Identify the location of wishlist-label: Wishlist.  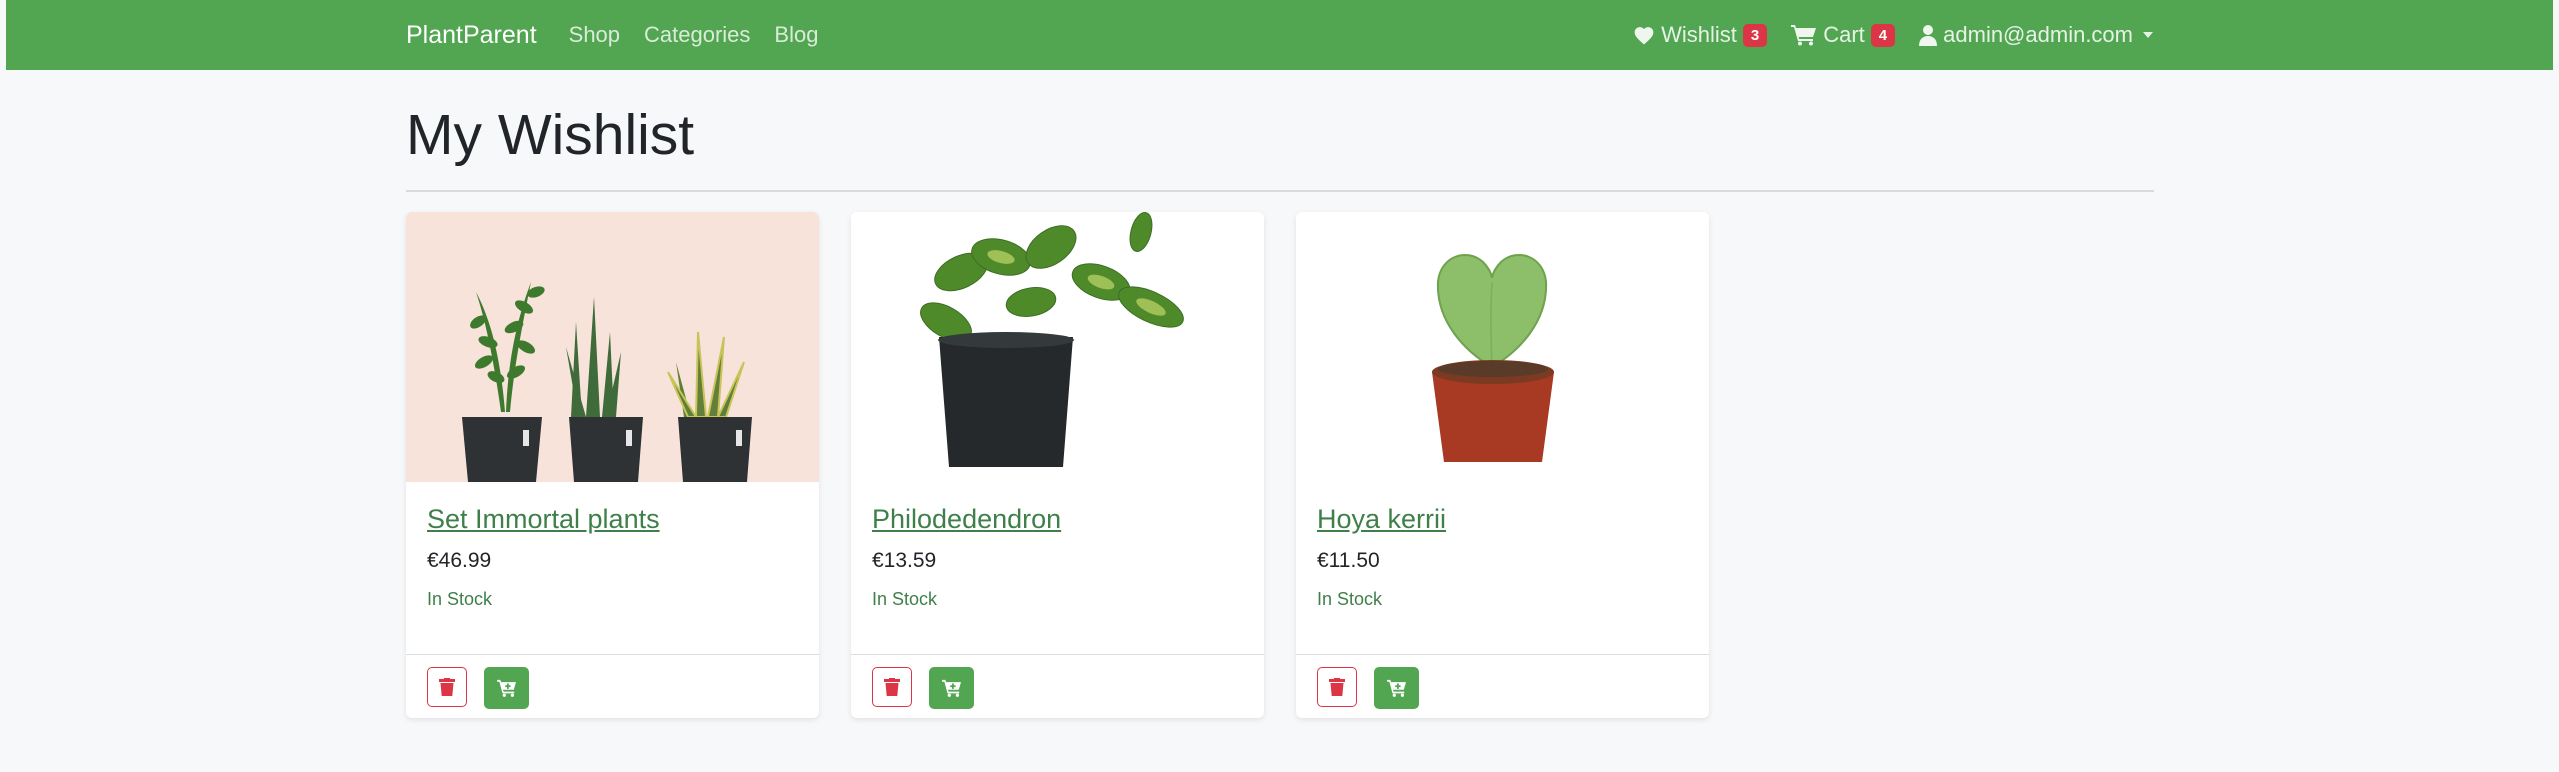
(1699, 34).